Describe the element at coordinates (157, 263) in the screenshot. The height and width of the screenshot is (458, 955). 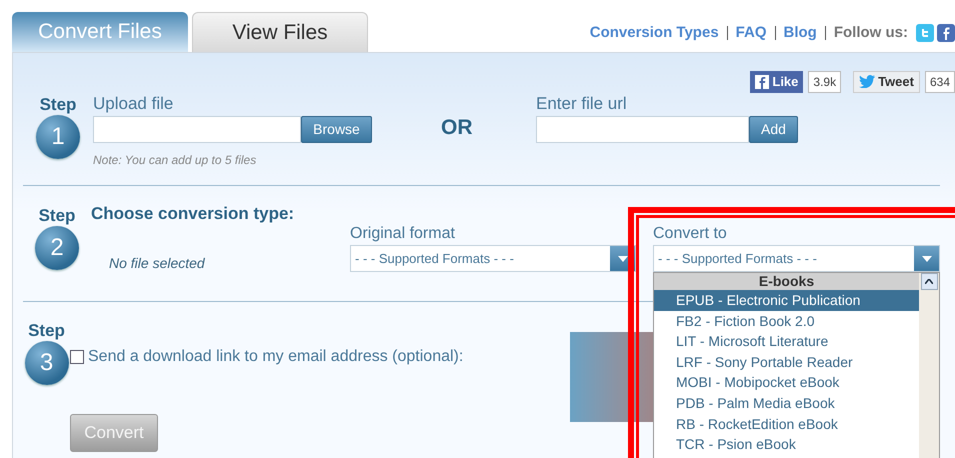
I see `no-file-text: No file selected` at that location.